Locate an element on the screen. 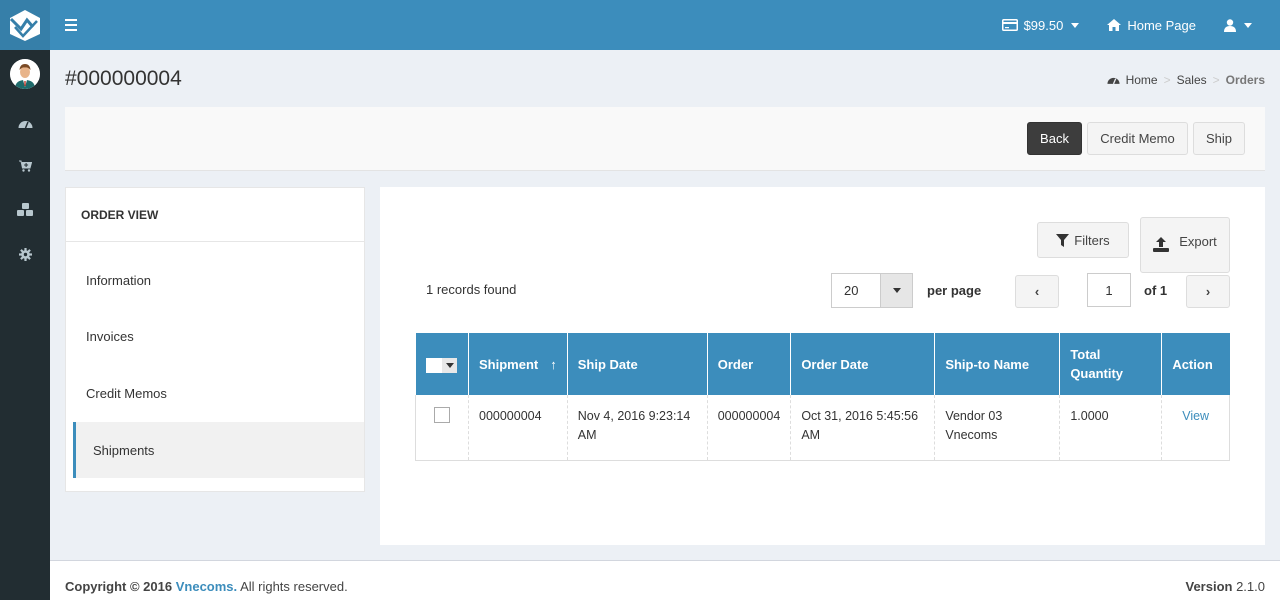  filters-button: Filters is located at coordinates (1083, 240).